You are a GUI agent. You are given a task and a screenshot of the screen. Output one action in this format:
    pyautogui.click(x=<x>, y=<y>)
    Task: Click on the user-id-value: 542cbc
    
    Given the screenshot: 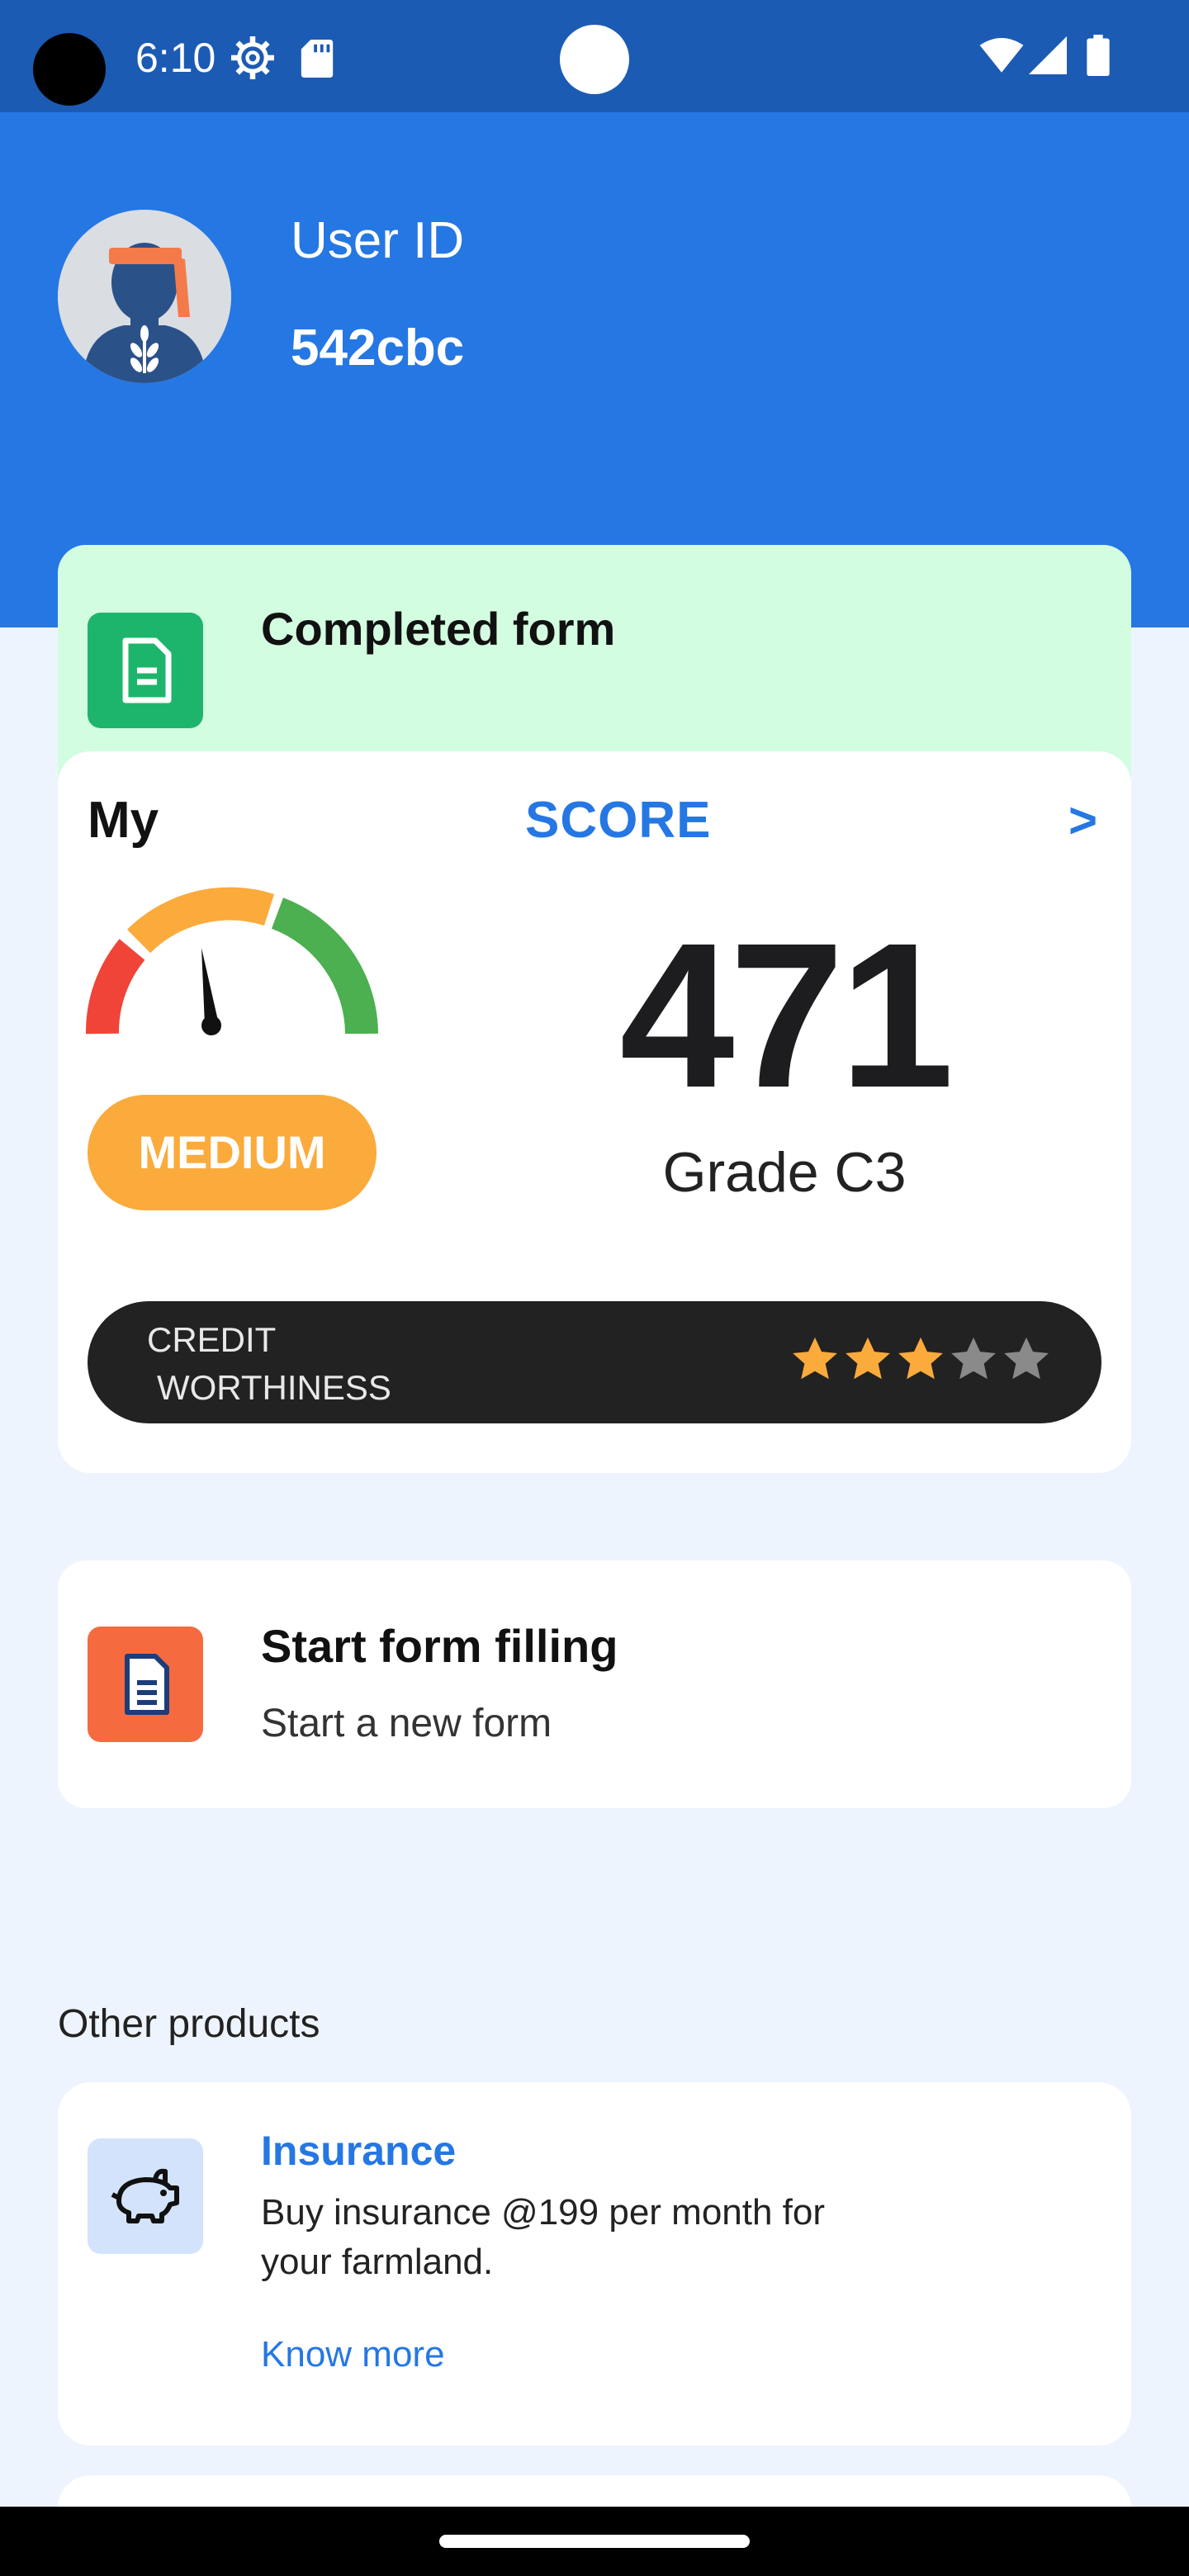 What is the action you would take?
    pyautogui.click(x=378, y=348)
    